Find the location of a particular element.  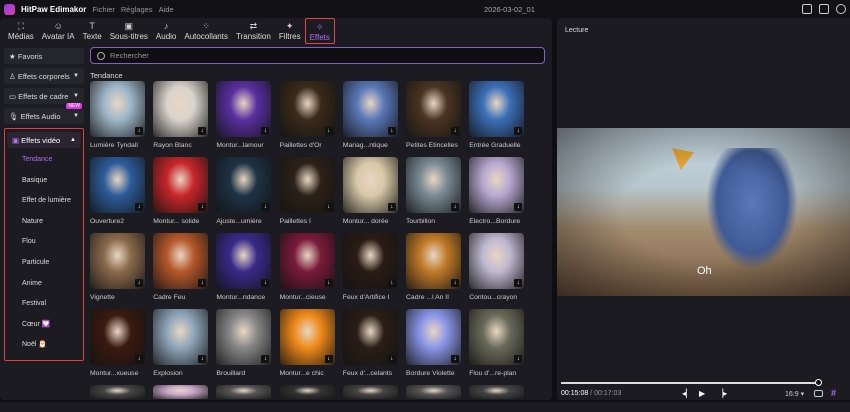

effect-card: ↓ Électro...Bordure is located at coordinates (497, 191).